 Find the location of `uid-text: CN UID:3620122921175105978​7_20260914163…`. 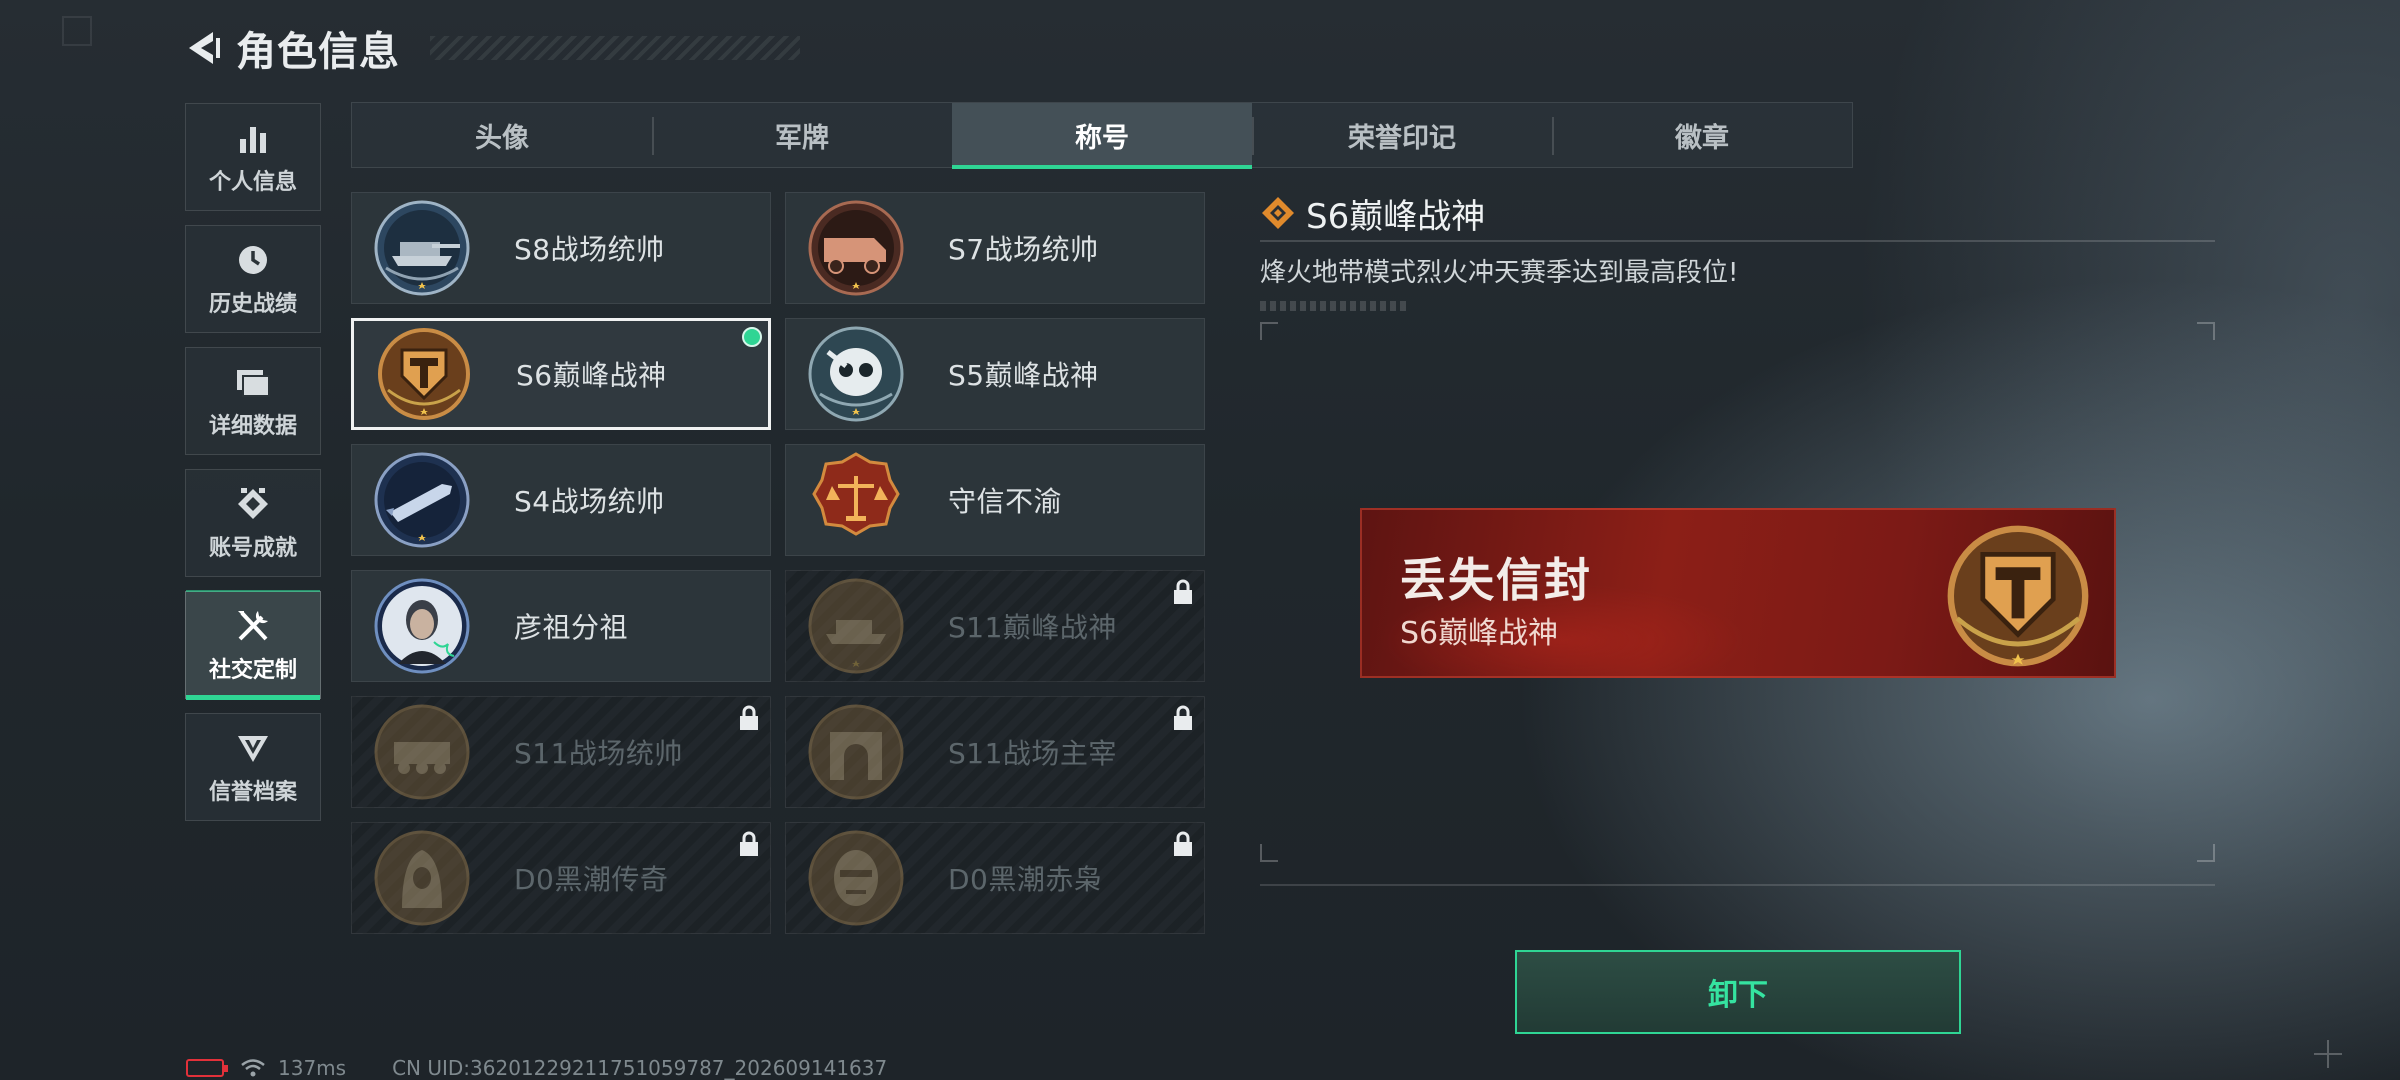

uid-text: CN UID:3620122921175105978​7_20260914163… is located at coordinates (640, 1068).